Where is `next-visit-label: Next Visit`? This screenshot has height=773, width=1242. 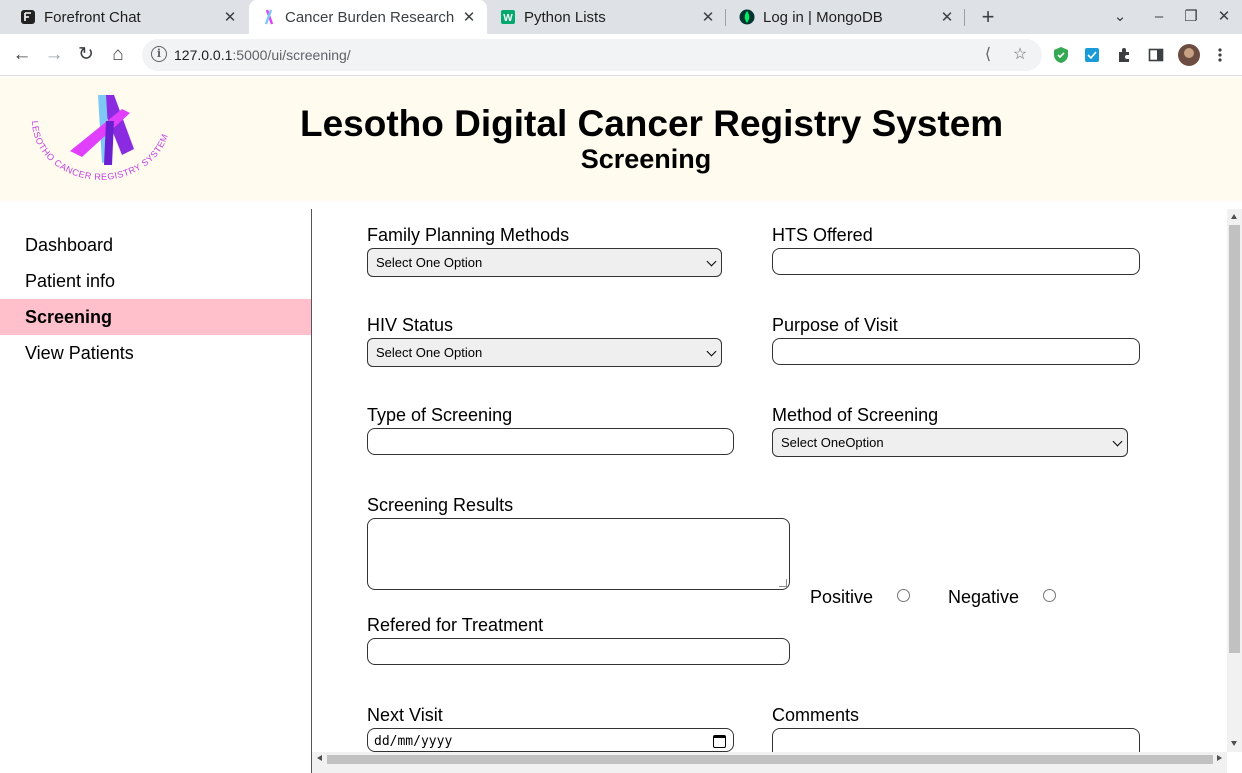
next-visit-label: Next Visit is located at coordinates (405, 715).